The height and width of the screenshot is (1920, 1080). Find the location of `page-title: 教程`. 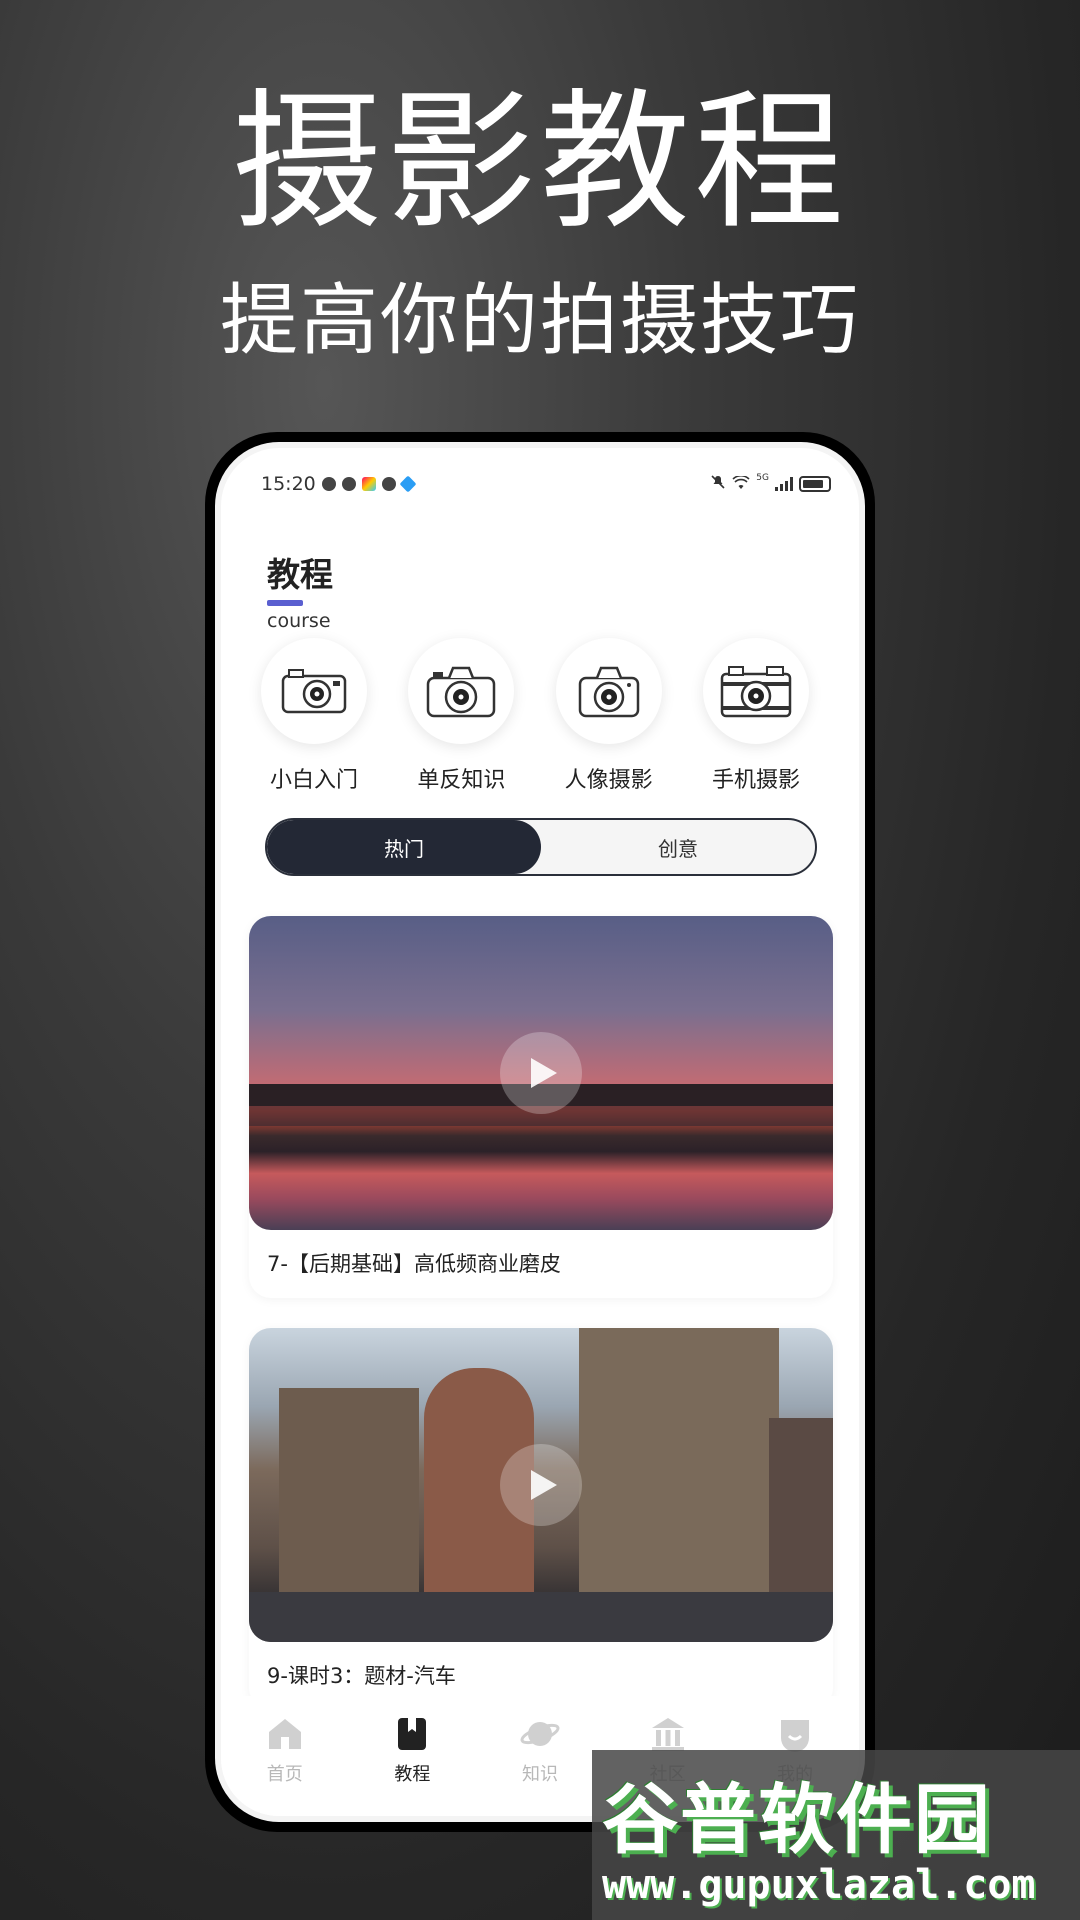

page-title: 教程 is located at coordinates (300, 574).